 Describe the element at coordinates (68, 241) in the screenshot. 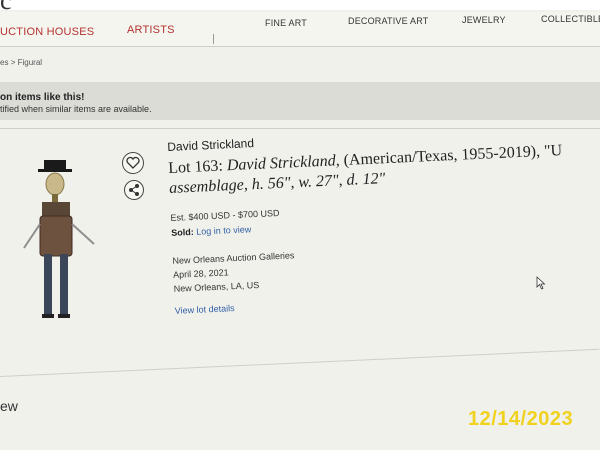

I see `lot-image` at that location.